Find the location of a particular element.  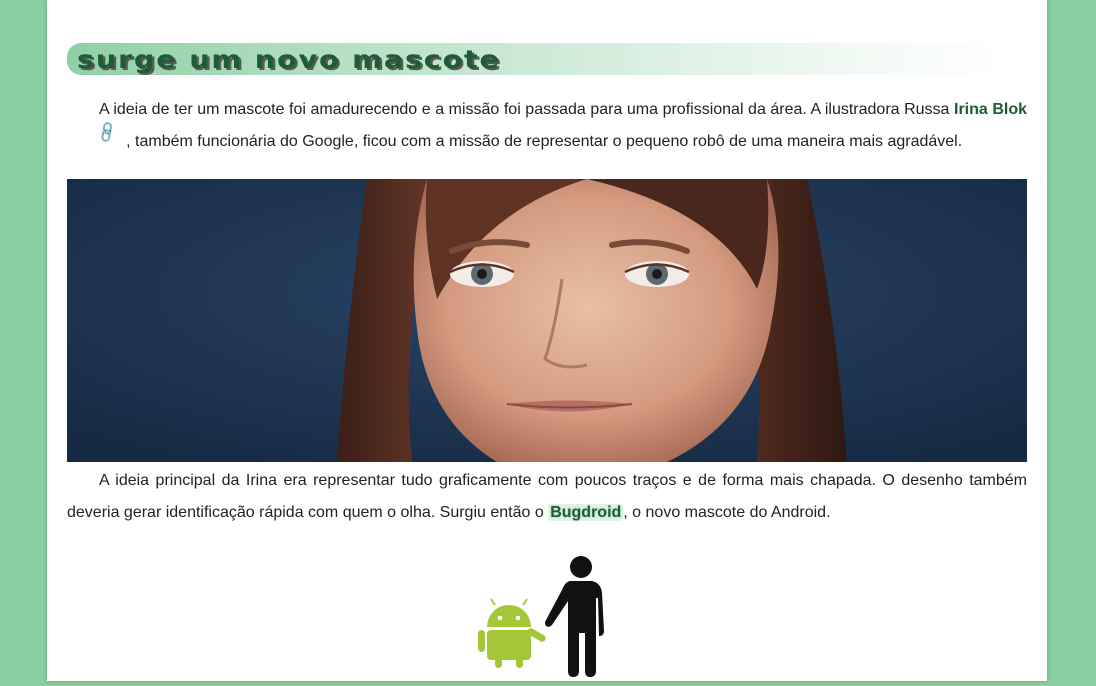

bugdroid-highlight: Bugdroid is located at coordinates (586, 512).